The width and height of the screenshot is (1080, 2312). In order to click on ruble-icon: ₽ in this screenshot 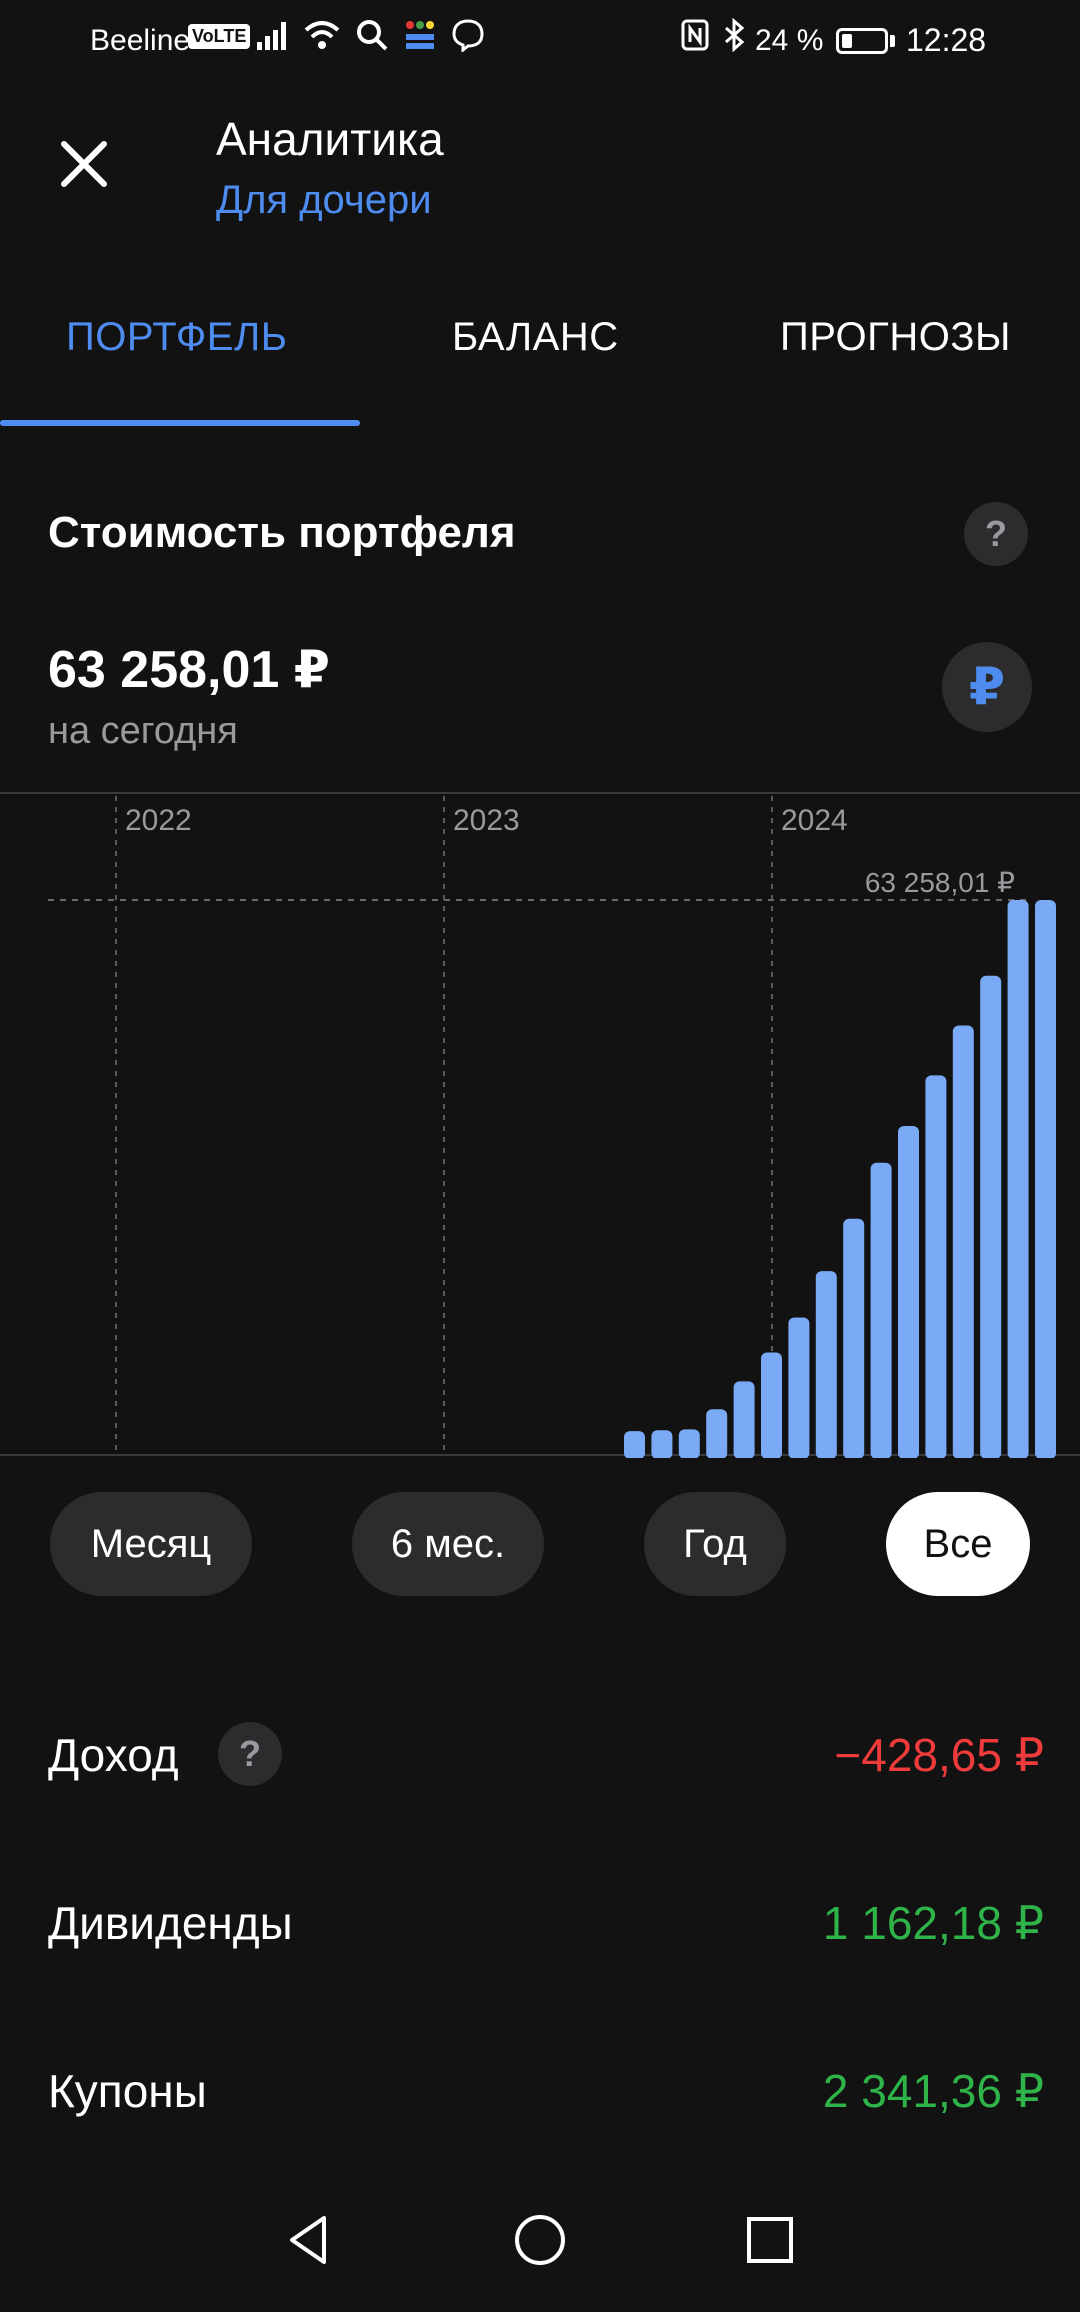, I will do `click(987, 687)`.